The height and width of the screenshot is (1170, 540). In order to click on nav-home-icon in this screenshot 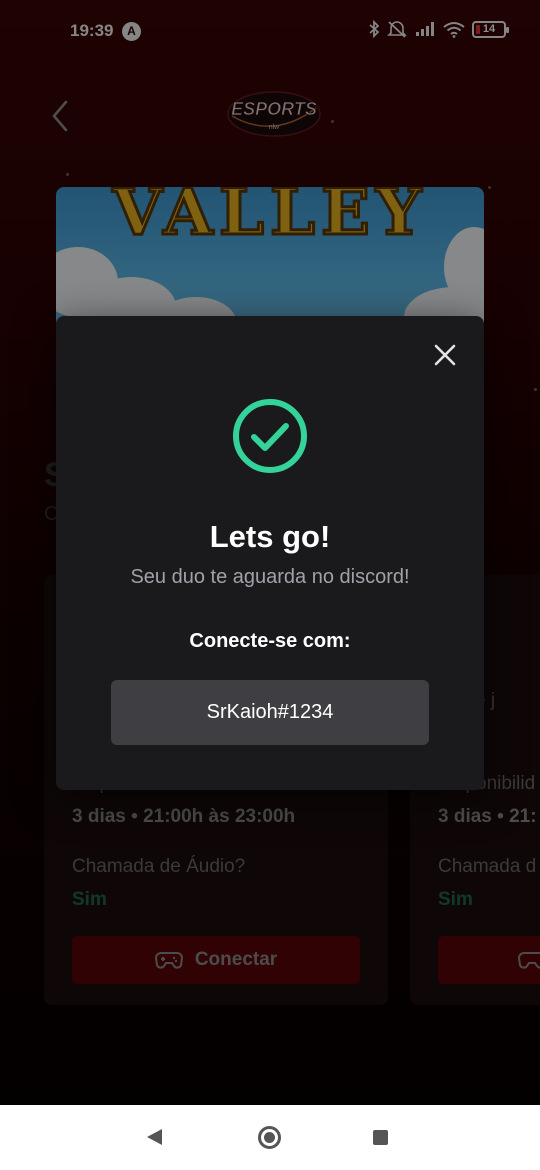, I will do `click(269, 1137)`.